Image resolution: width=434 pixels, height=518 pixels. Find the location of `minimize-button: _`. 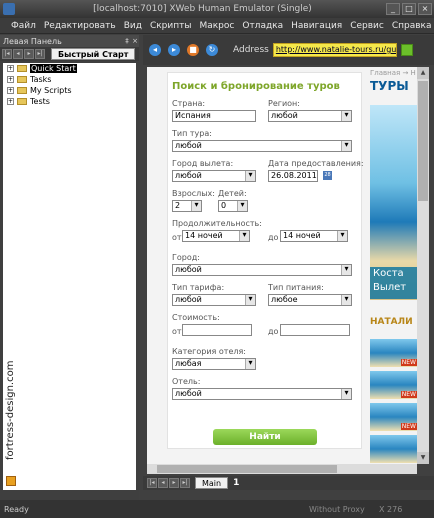

minimize-button: _ is located at coordinates (393, 9).